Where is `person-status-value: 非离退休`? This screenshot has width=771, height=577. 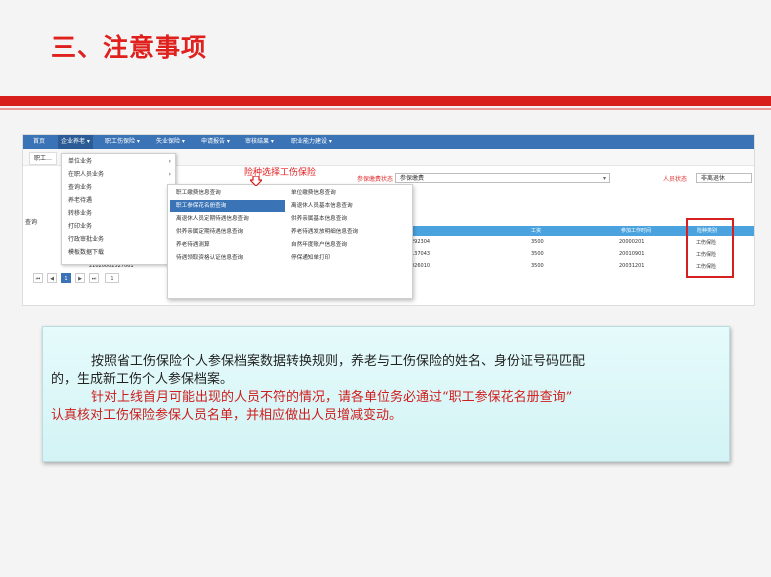 person-status-value: 非离退休 is located at coordinates (713, 178).